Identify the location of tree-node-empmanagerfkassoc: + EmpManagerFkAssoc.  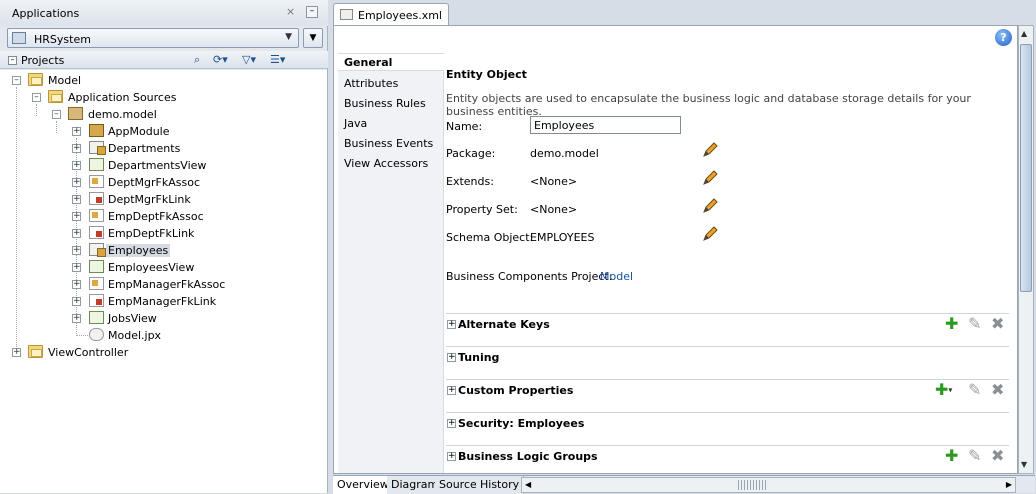
(120, 284).